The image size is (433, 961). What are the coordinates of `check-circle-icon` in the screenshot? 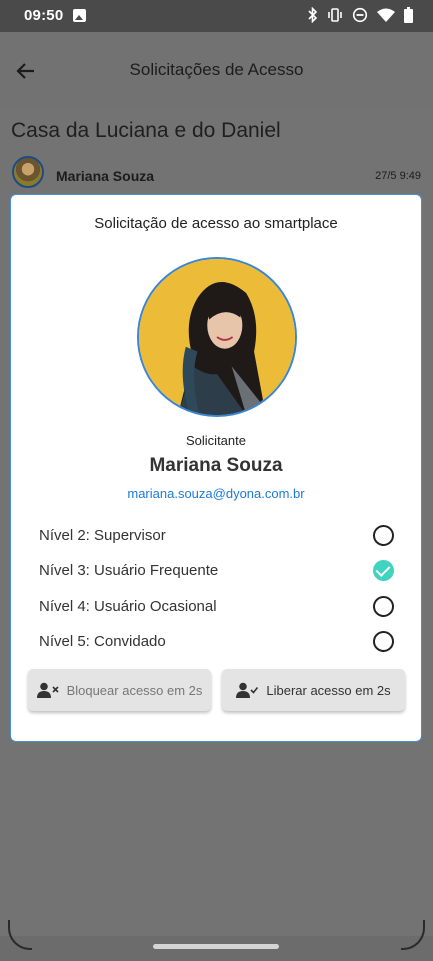 It's located at (383, 570).